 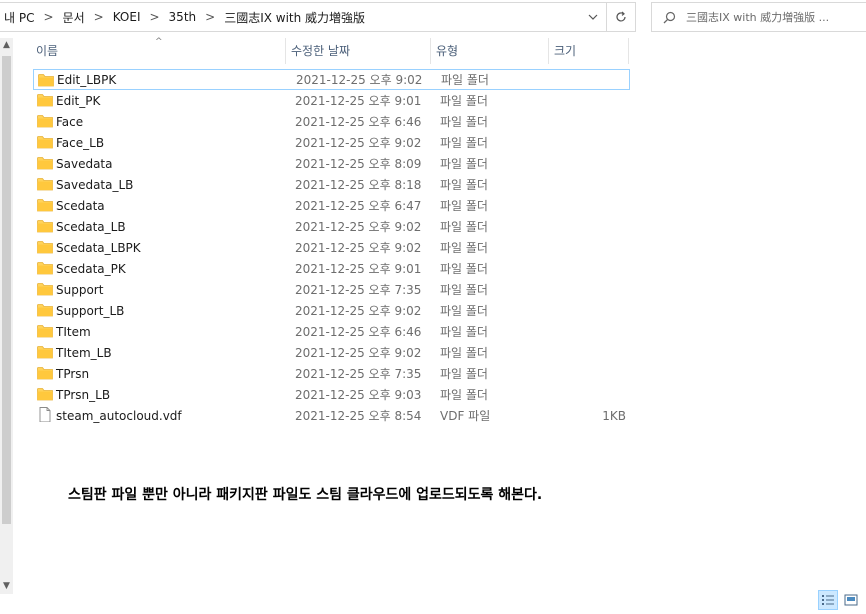 What do you see at coordinates (294, 17) in the screenshot?
I see `breadcrumb-item-current-folder: 三國志IX with 威力増強版` at bounding box center [294, 17].